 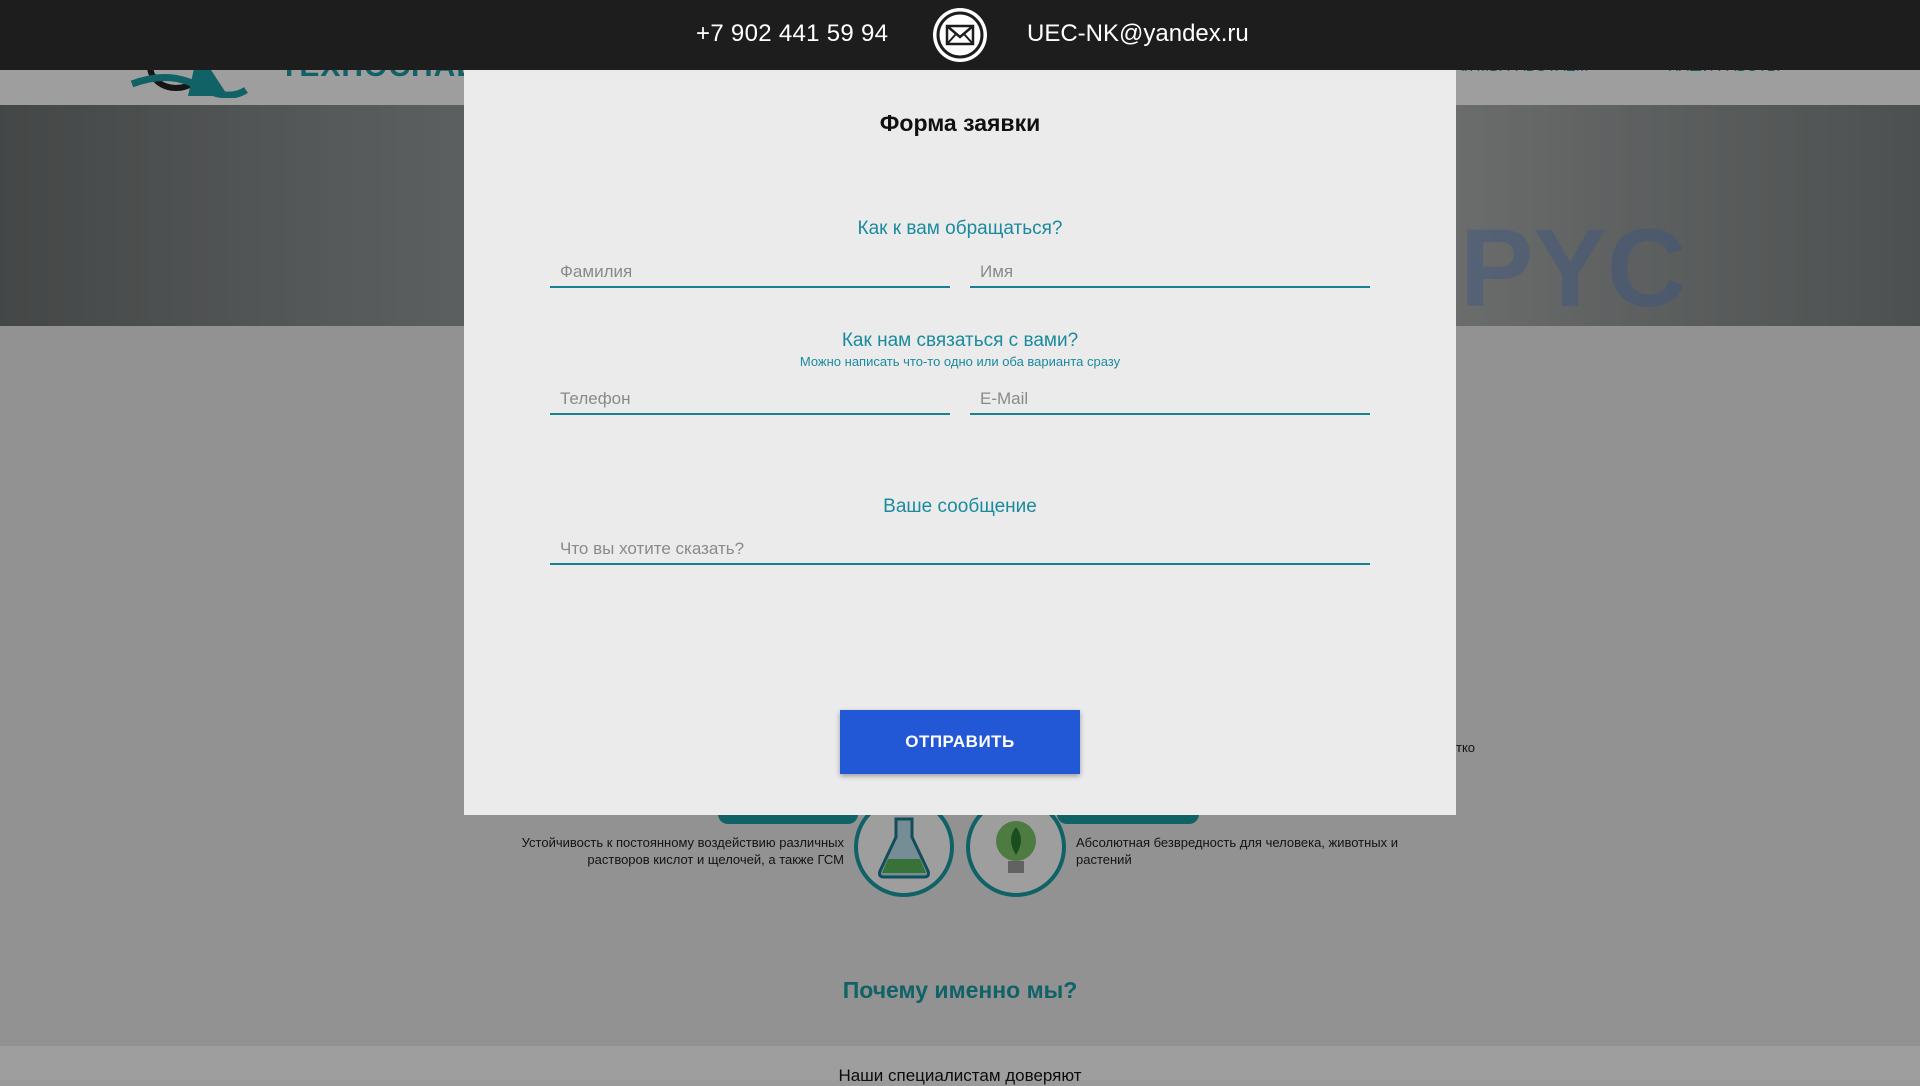 I want to click on message-section-title: Ваше сообщение, so click(x=960, y=506).